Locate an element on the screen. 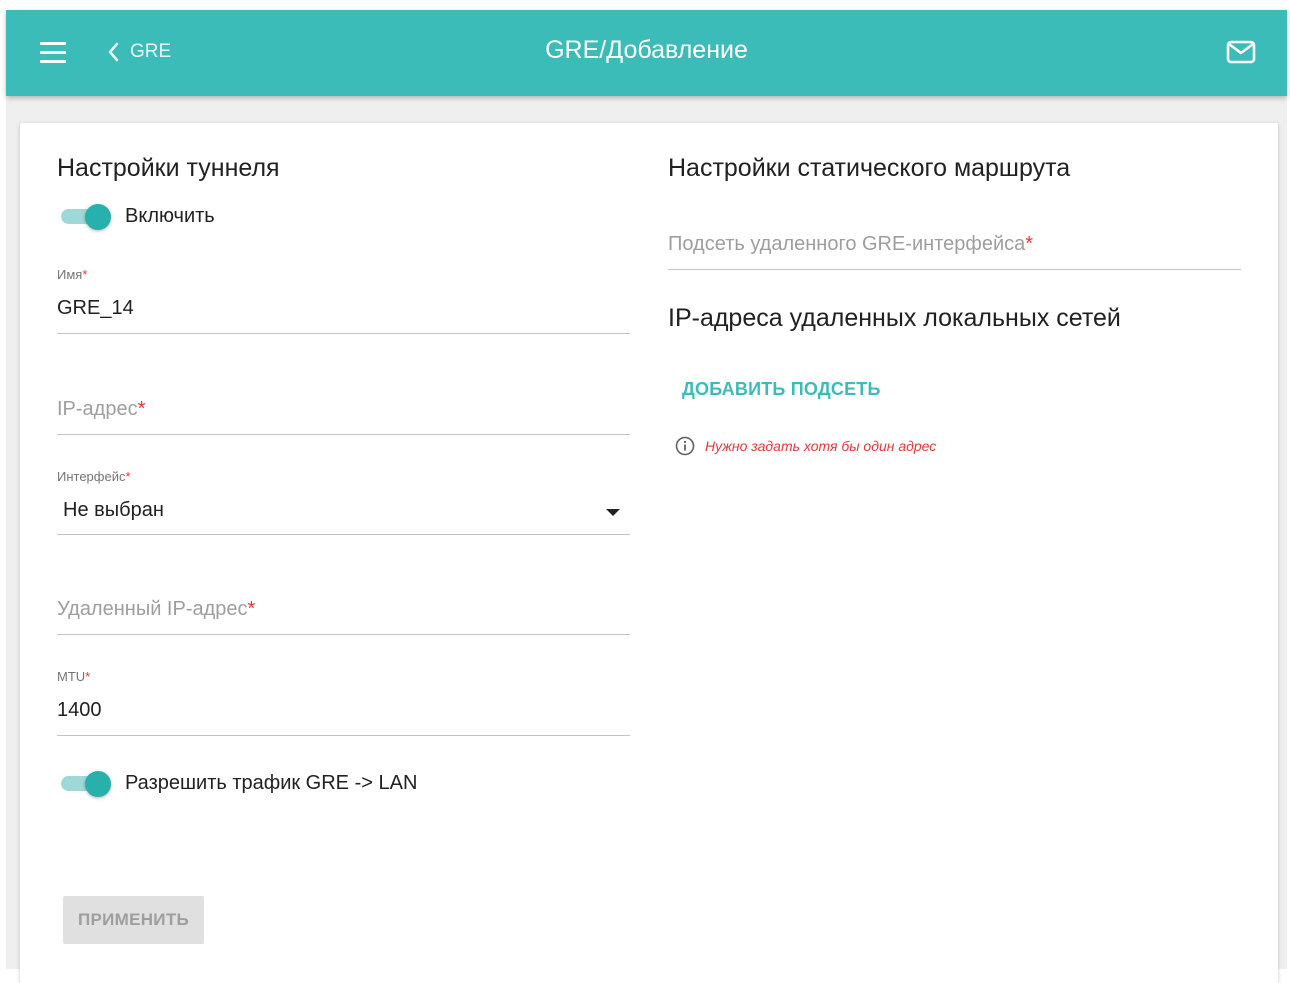 This screenshot has height=983, width=1290. interface-label: Интерфейс is located at coordinates (91, 476).